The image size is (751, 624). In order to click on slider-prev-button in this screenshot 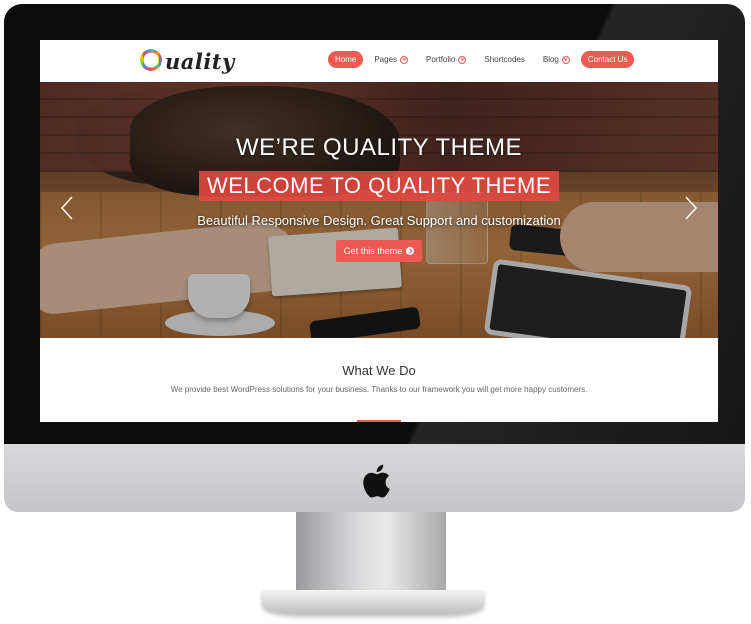, I will do `click(67, 208)`.